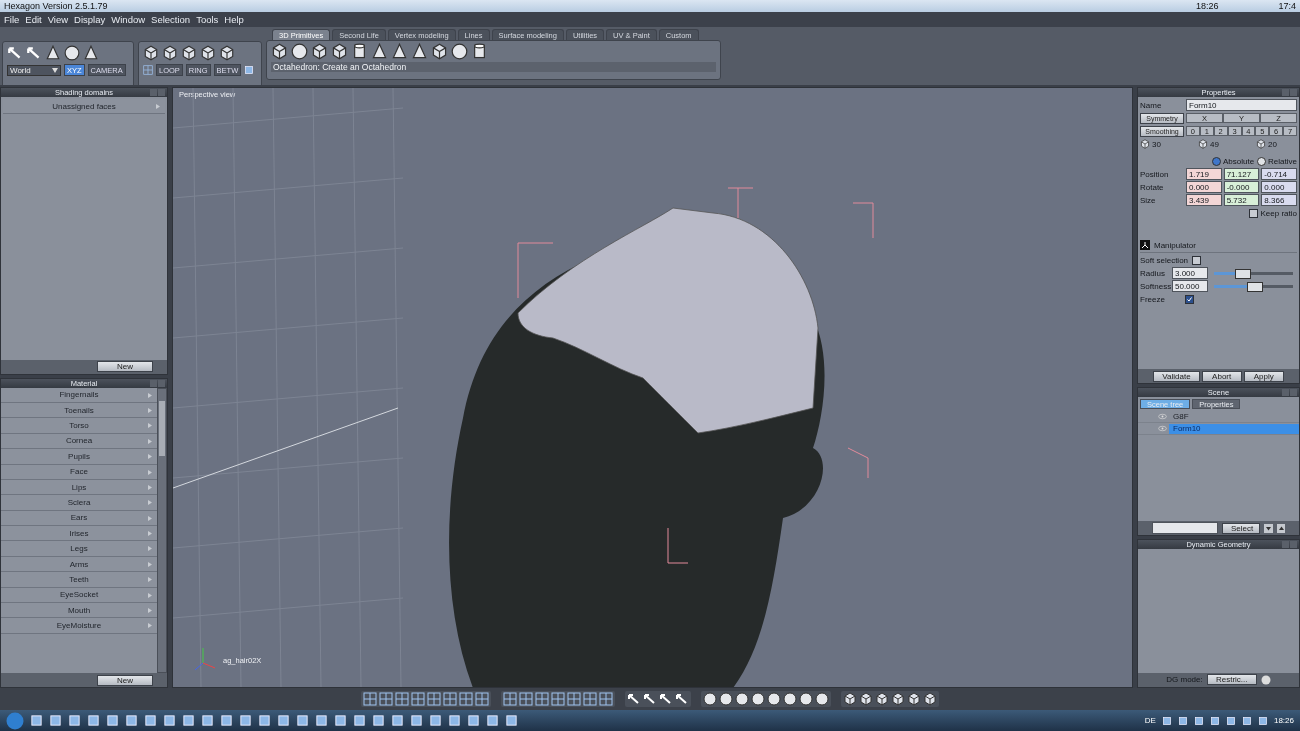 Image resolution: width=1300 pixels, height=731 pixels. What do you see at coordinates (15, 720) in the screenshot?
I see `start-button` at bounding box center [15, 720].